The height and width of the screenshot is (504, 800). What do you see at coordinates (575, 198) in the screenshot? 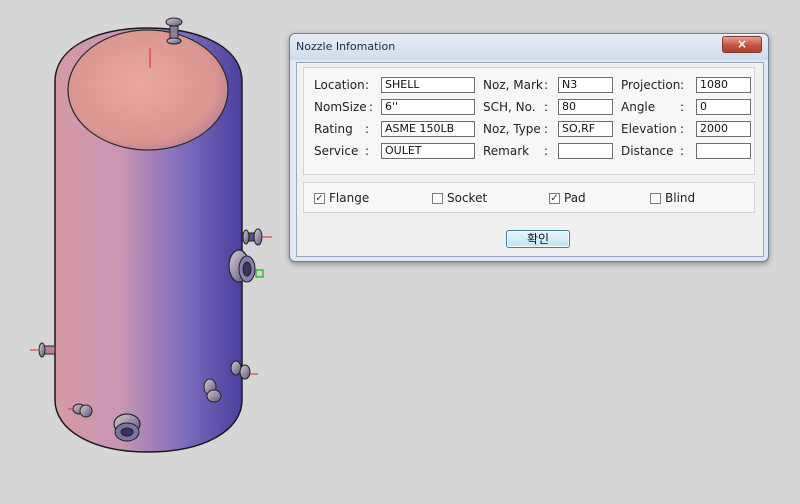
I see `pad-label: Pad` at bounding box center [575, 198].